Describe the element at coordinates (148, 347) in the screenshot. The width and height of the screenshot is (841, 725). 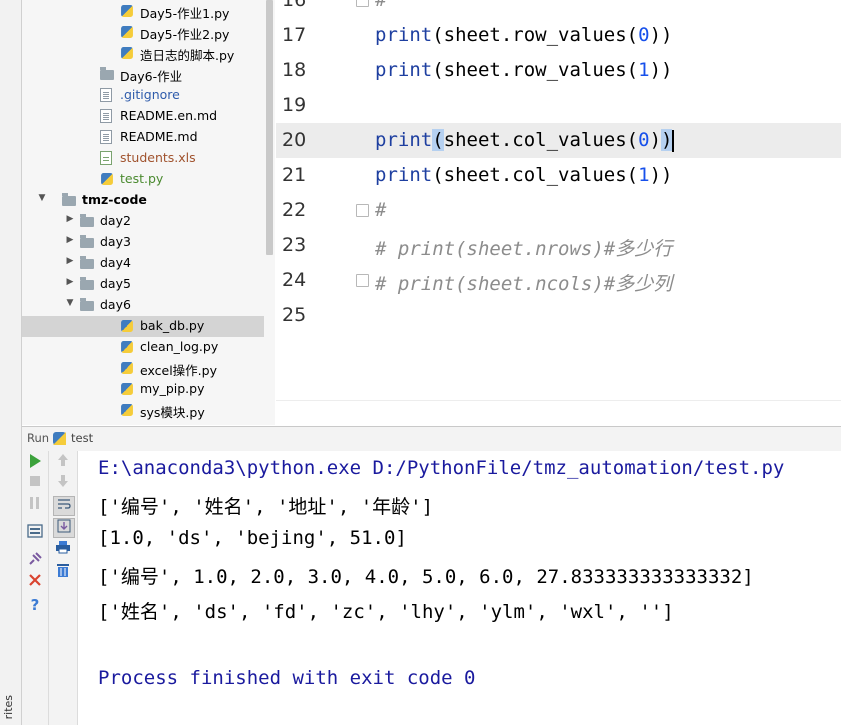
I see `tree-node: clean_log.py` at that location.